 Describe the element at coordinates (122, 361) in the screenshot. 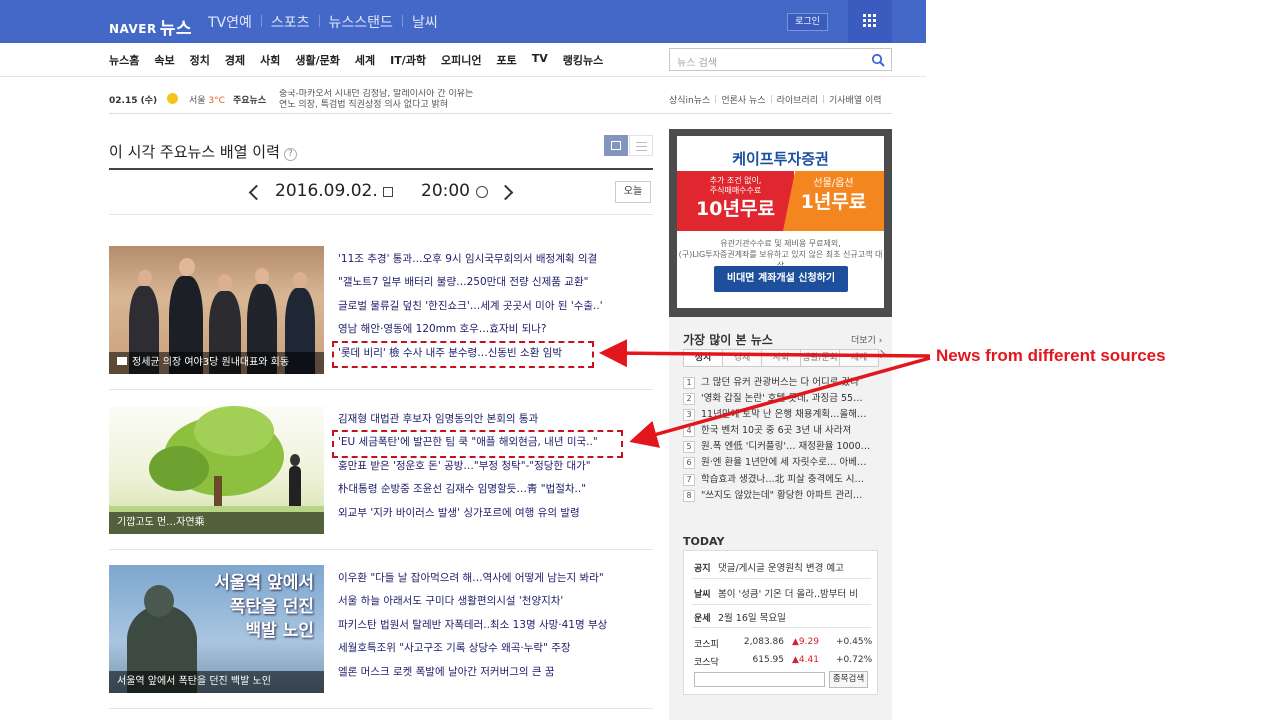

I see `camera-icon` at that location.